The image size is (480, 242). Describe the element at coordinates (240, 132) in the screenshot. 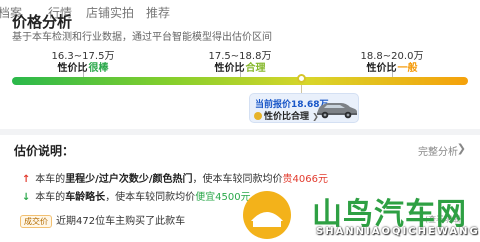

I see `section-divider` at that location.